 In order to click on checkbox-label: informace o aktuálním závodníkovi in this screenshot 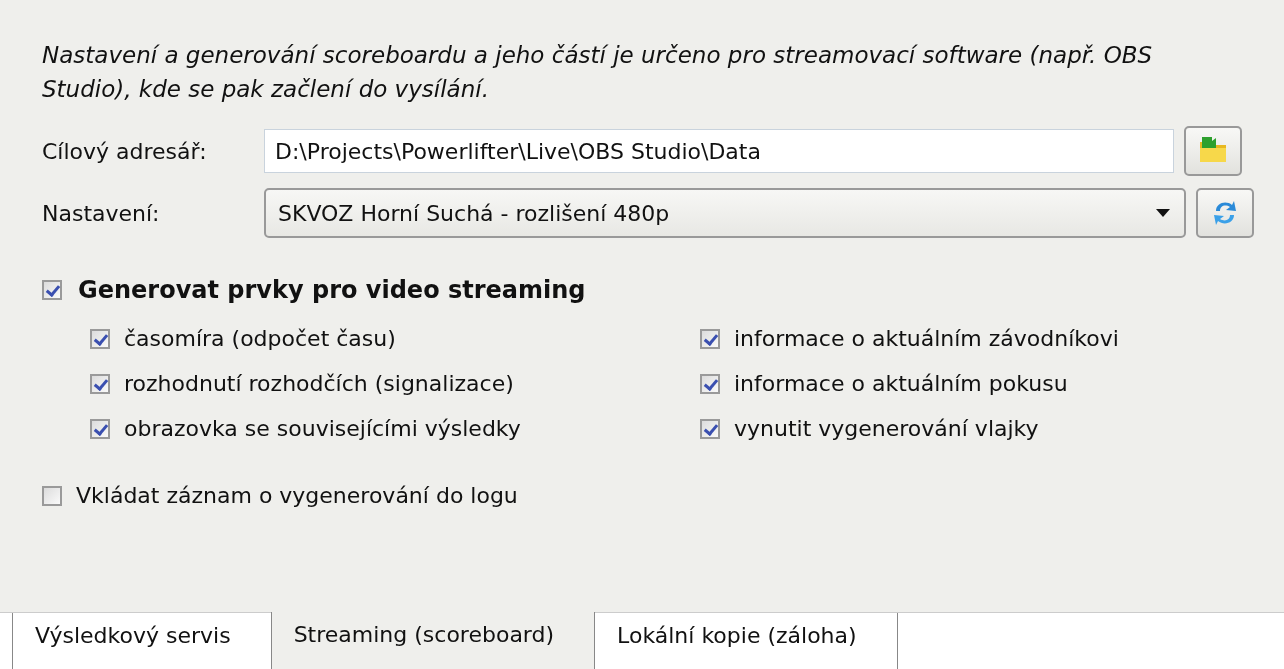, I will do `click(926, 338)`.